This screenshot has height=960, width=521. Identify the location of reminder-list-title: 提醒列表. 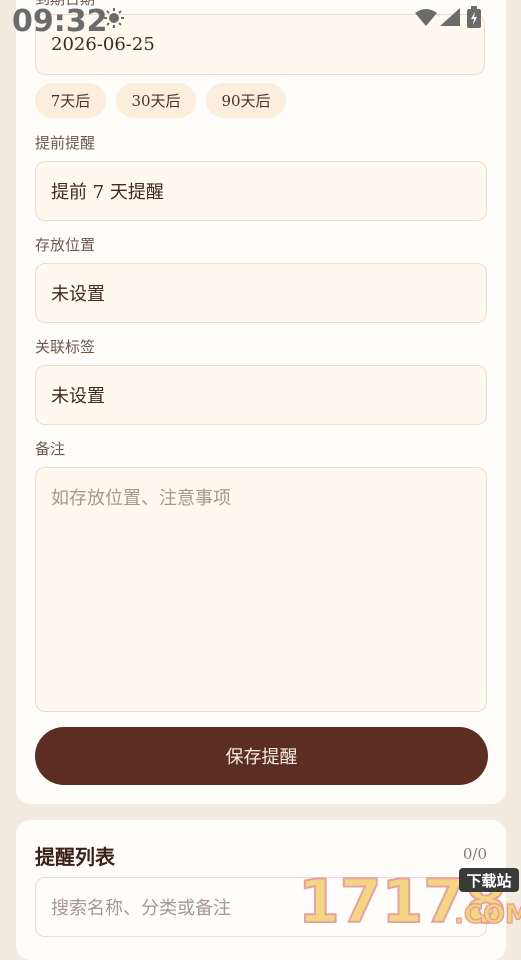
(75, 857).